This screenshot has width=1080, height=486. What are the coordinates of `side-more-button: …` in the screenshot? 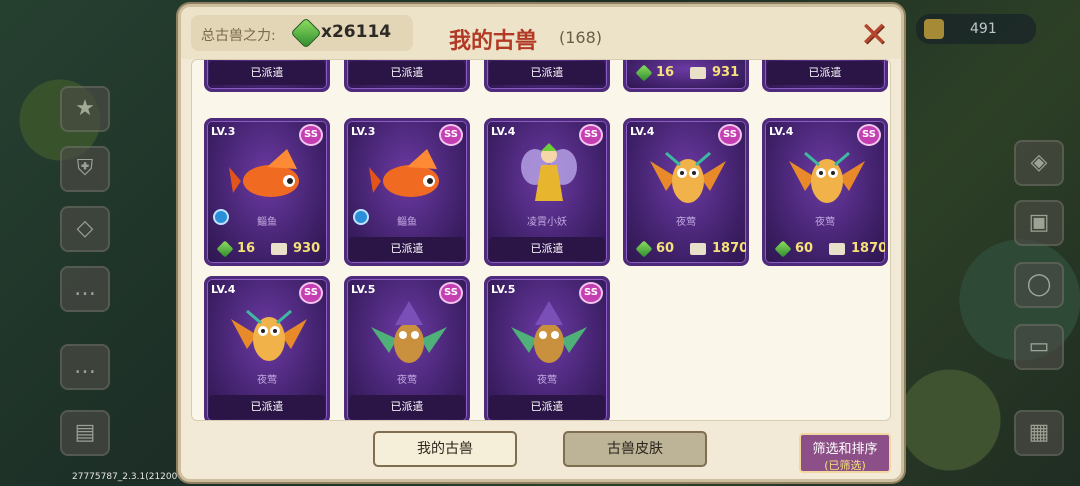 It's located at (85, 367).